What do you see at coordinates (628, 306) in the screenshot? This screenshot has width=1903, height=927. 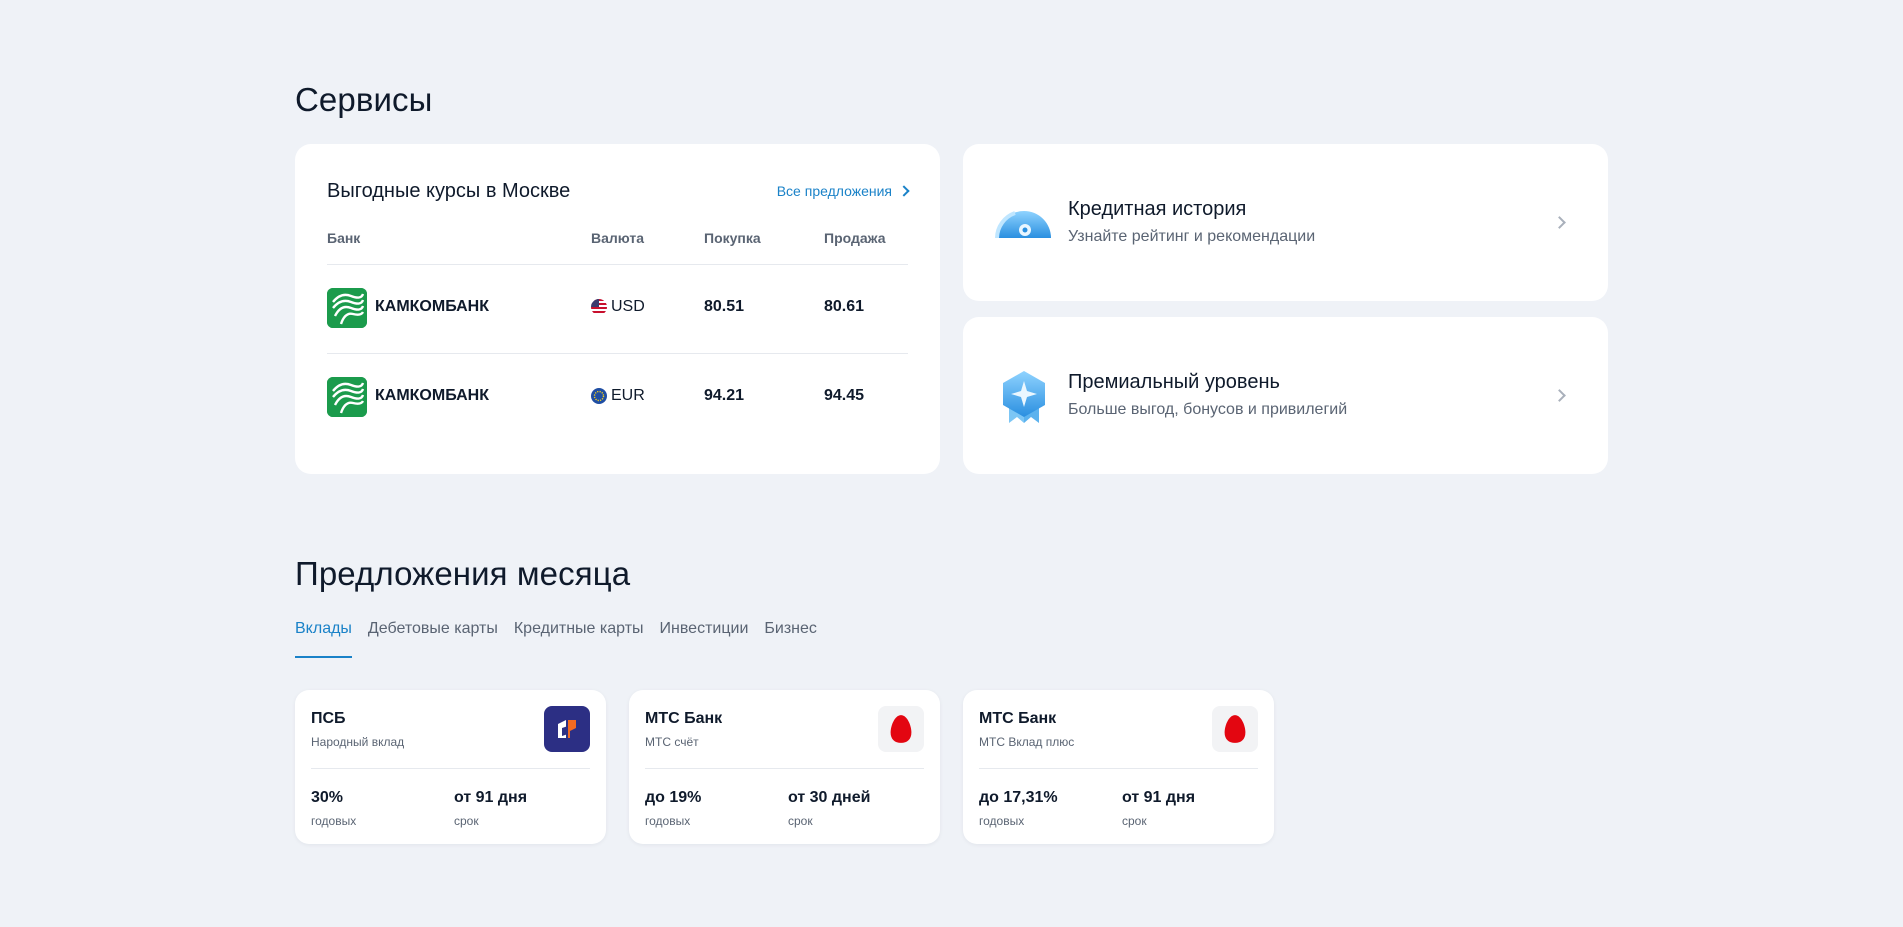 I see `currency-code: USD` at bounding box center [628, 306].